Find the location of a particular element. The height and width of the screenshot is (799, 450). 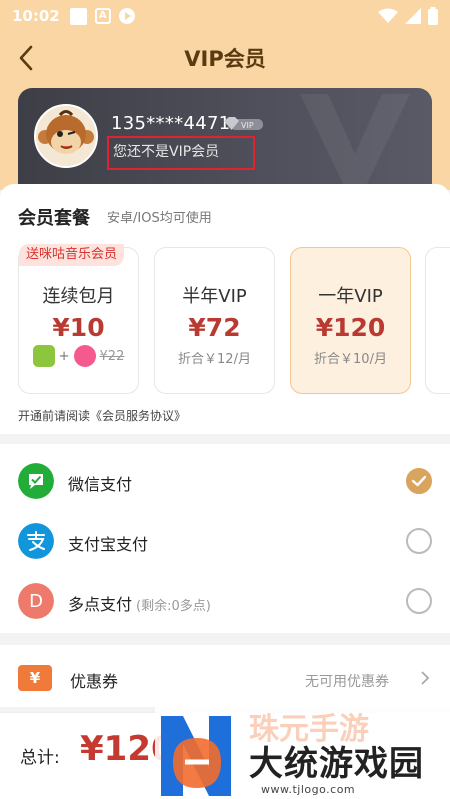

watermark-logo-icon is located at coordinates (196, 756).